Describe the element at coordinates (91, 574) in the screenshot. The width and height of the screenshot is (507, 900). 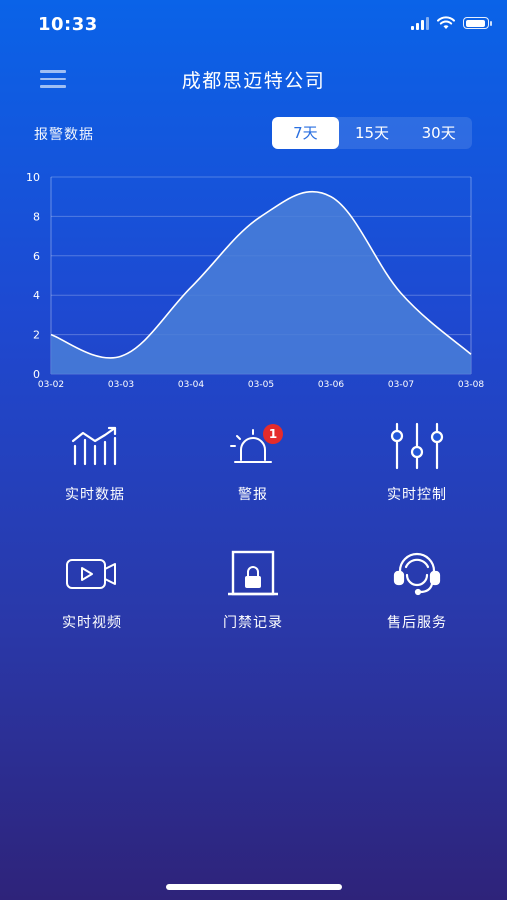
I see `video-camera-icon` at that location.